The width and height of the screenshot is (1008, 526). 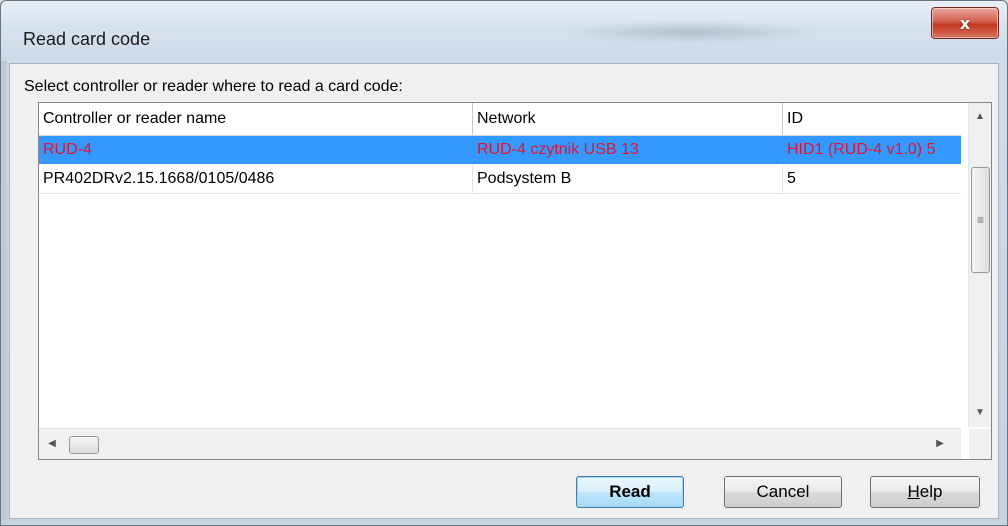 I want to click on close-icon: x, so click(x=965, y=23).